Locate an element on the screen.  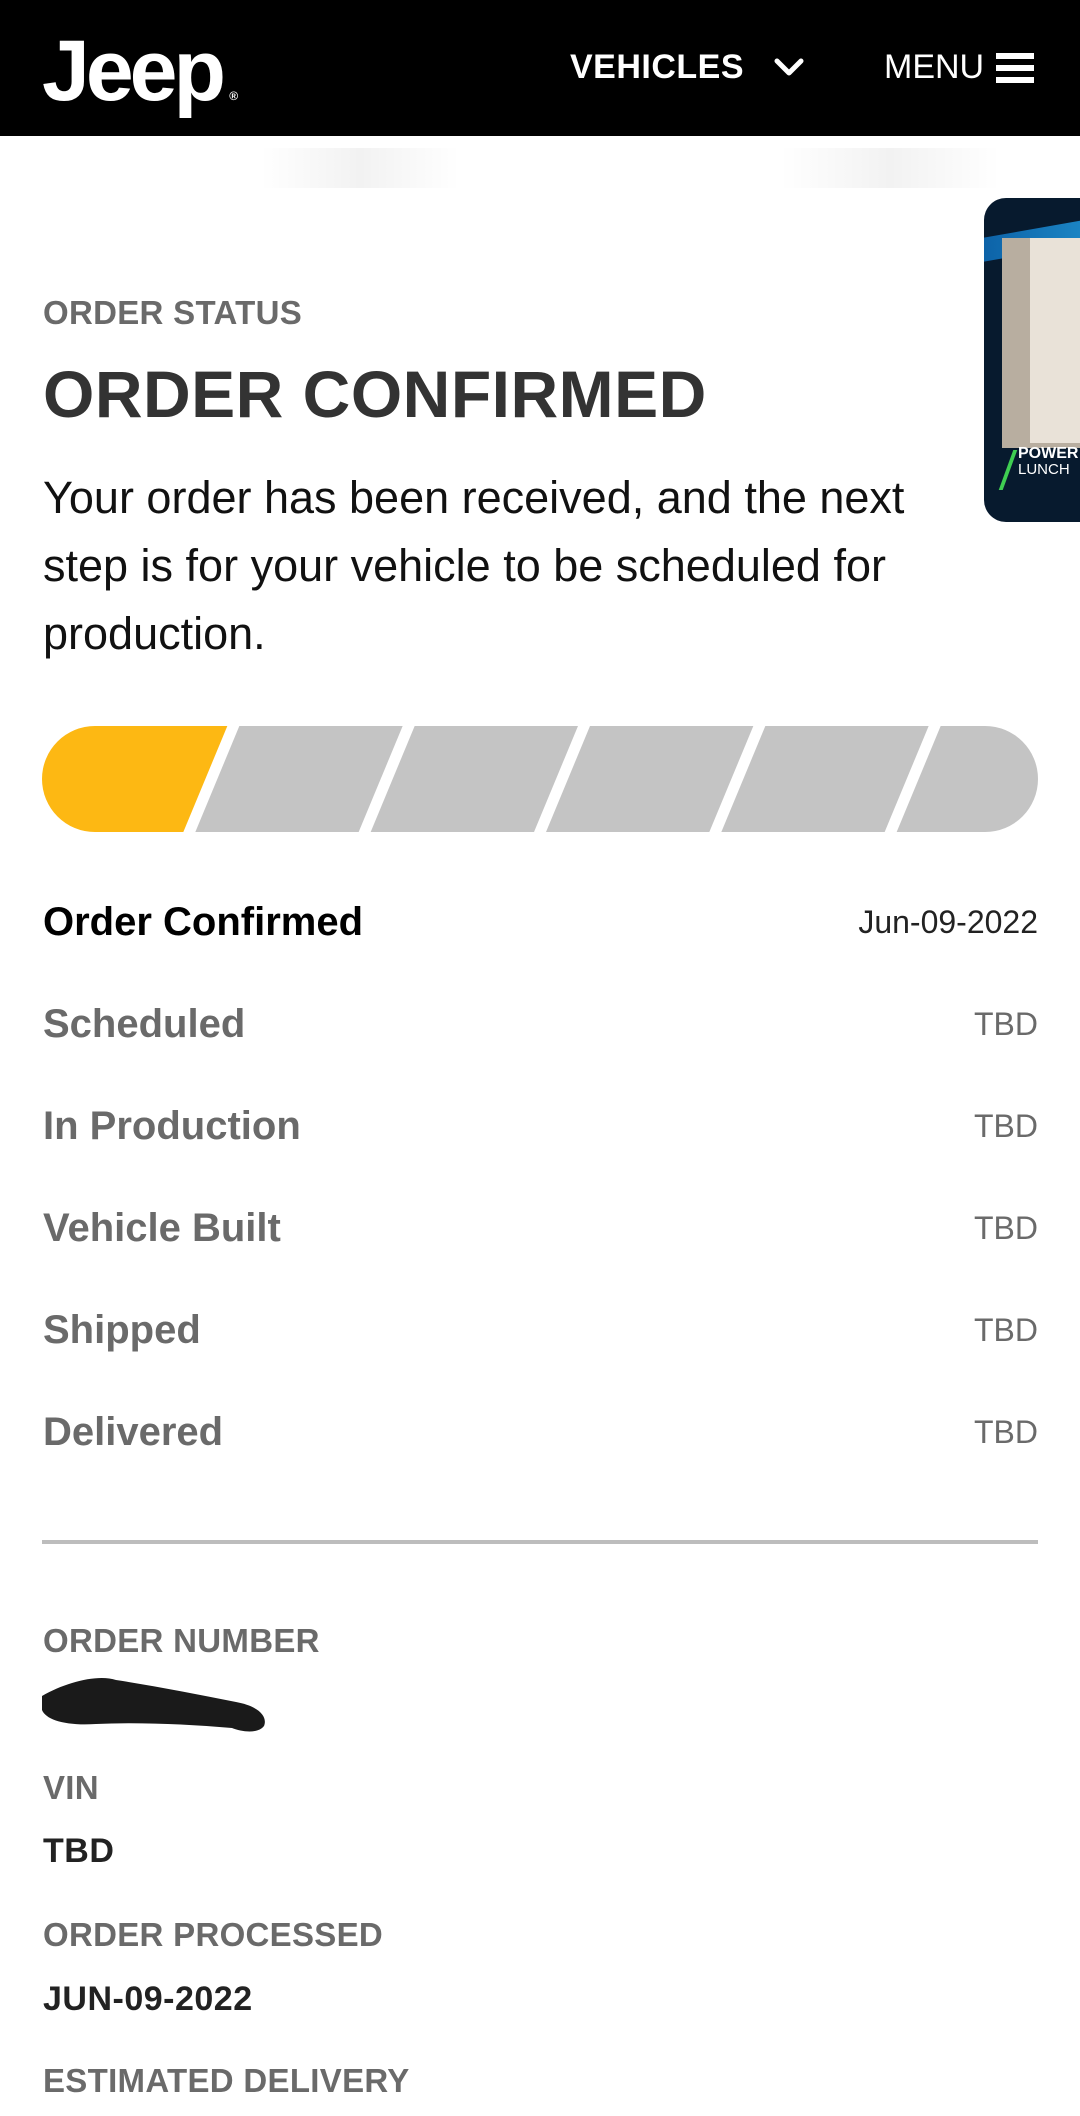
picture-in-picture-video: POWER LUNCH is located at coordinates (1032, 360).